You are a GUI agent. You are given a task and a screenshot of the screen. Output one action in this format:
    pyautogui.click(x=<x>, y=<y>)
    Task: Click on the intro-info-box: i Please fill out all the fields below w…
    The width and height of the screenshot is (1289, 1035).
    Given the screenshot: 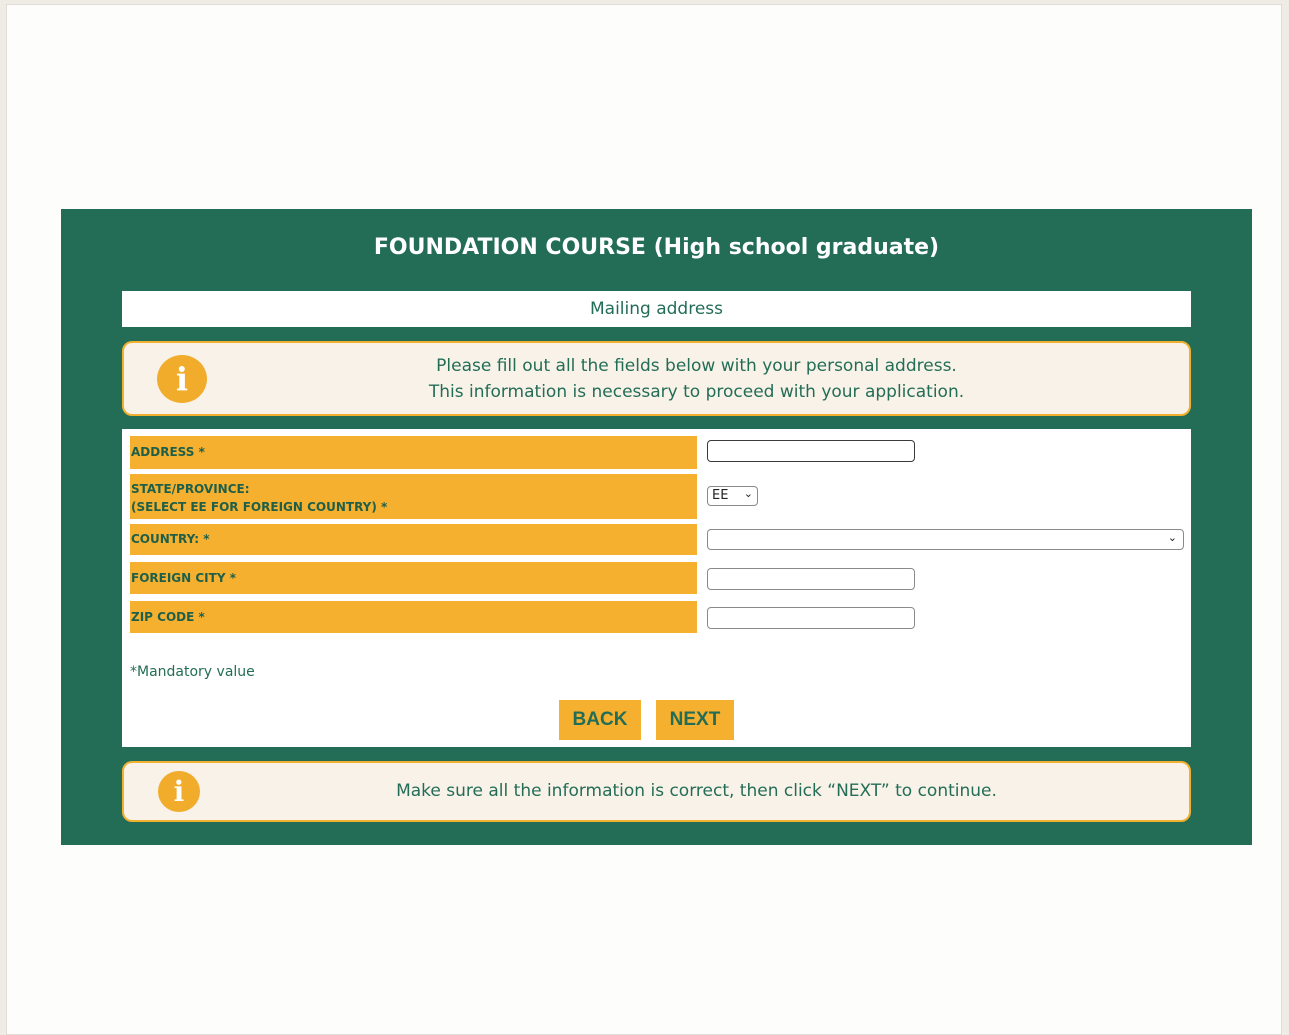 What is the action you would take?
    pyautogui.click(x=656, y=378)
    